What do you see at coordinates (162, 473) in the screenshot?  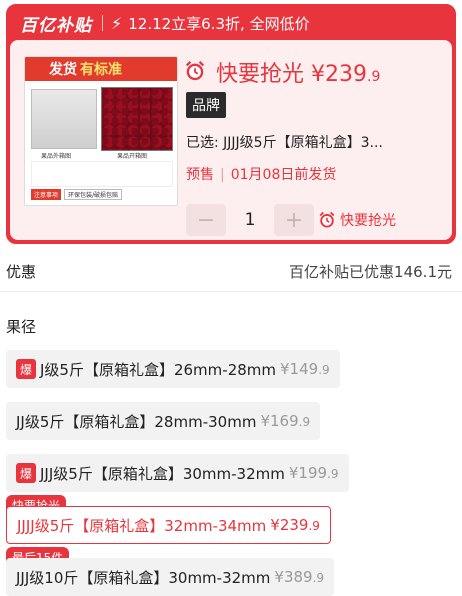 I see `spec-option-label: JJJ级5斤【原箱礼盒】30mm-32mm` at bounding box center [162, 473].